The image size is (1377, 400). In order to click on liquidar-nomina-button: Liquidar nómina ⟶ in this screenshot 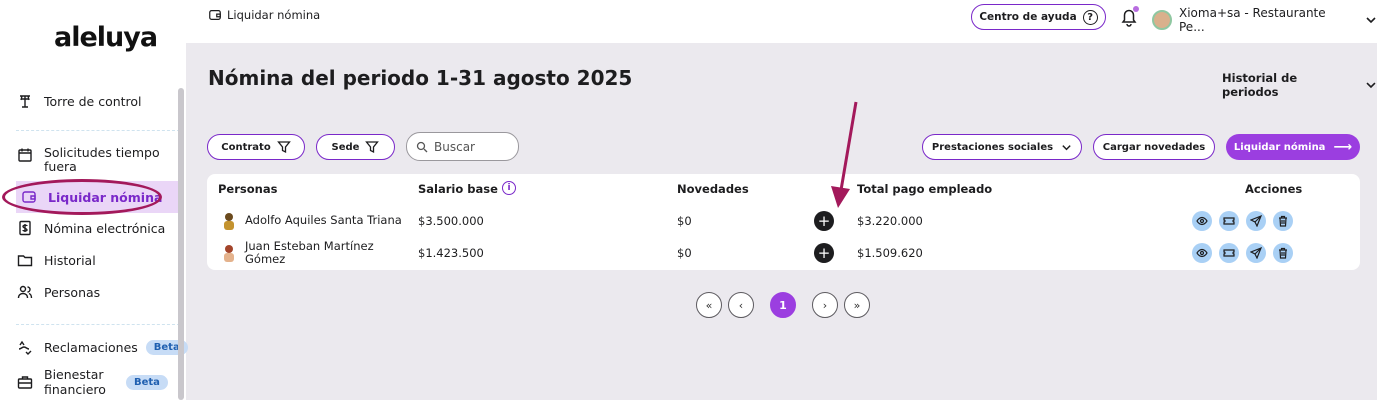, I will do `click(1293, 147)`.